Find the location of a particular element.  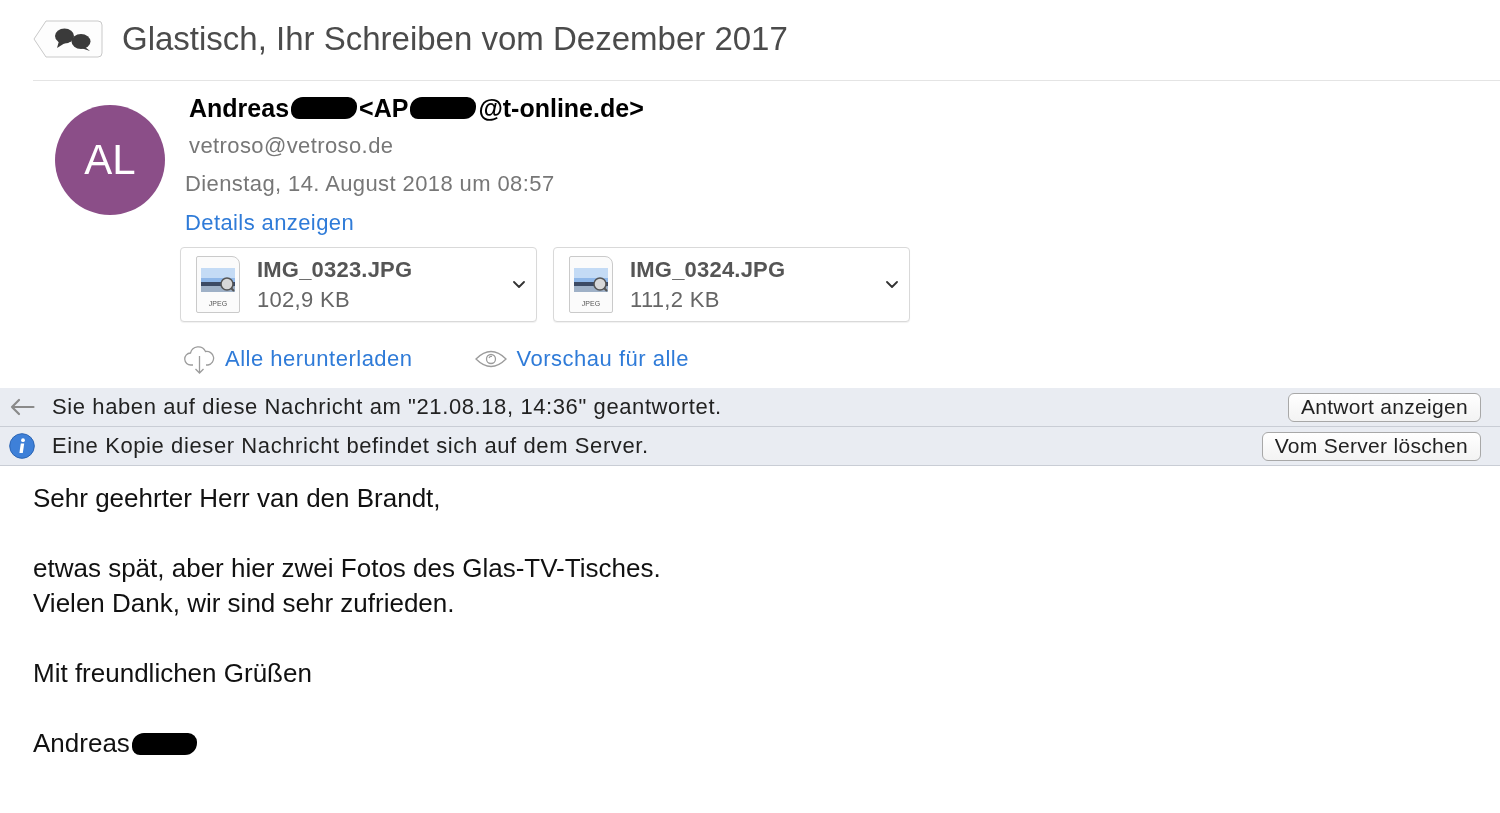

eye-icon is located at coordinates (490, 359).